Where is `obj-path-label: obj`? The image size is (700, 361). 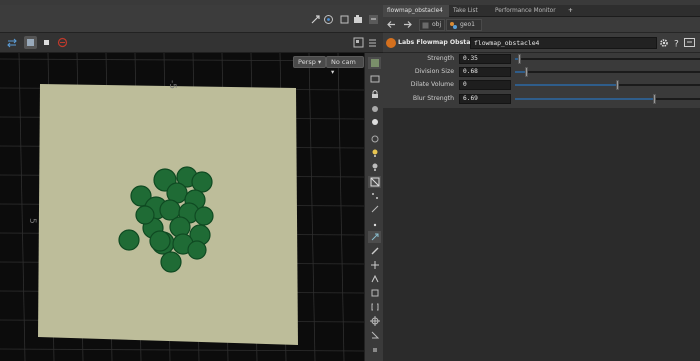 obj-path-label: obj is located at coordinates (437, 24).